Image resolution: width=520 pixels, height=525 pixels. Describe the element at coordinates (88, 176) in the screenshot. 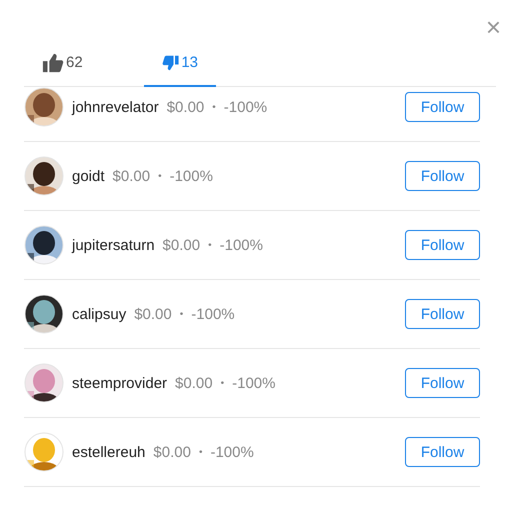

I see `username: goidt` at that location.